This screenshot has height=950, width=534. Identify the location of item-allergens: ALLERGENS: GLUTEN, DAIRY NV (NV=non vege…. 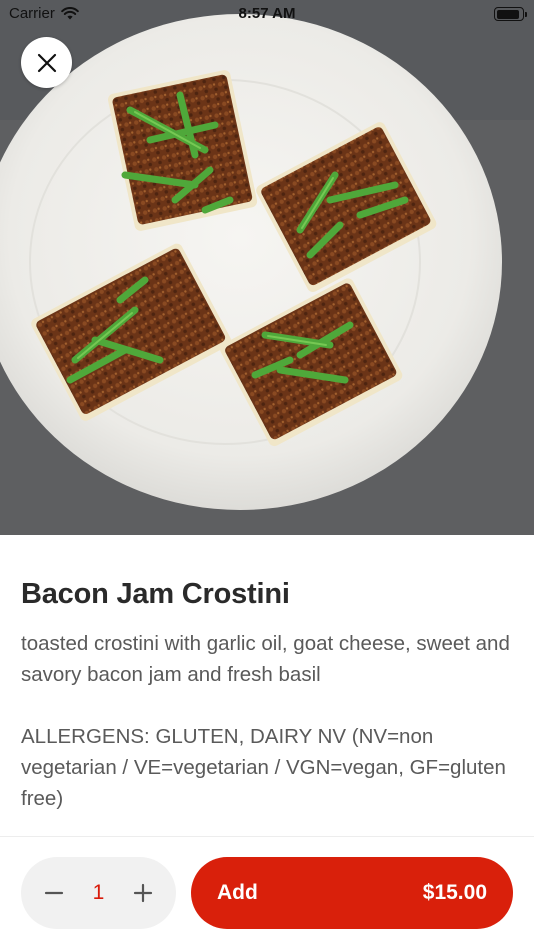
(263, 767).